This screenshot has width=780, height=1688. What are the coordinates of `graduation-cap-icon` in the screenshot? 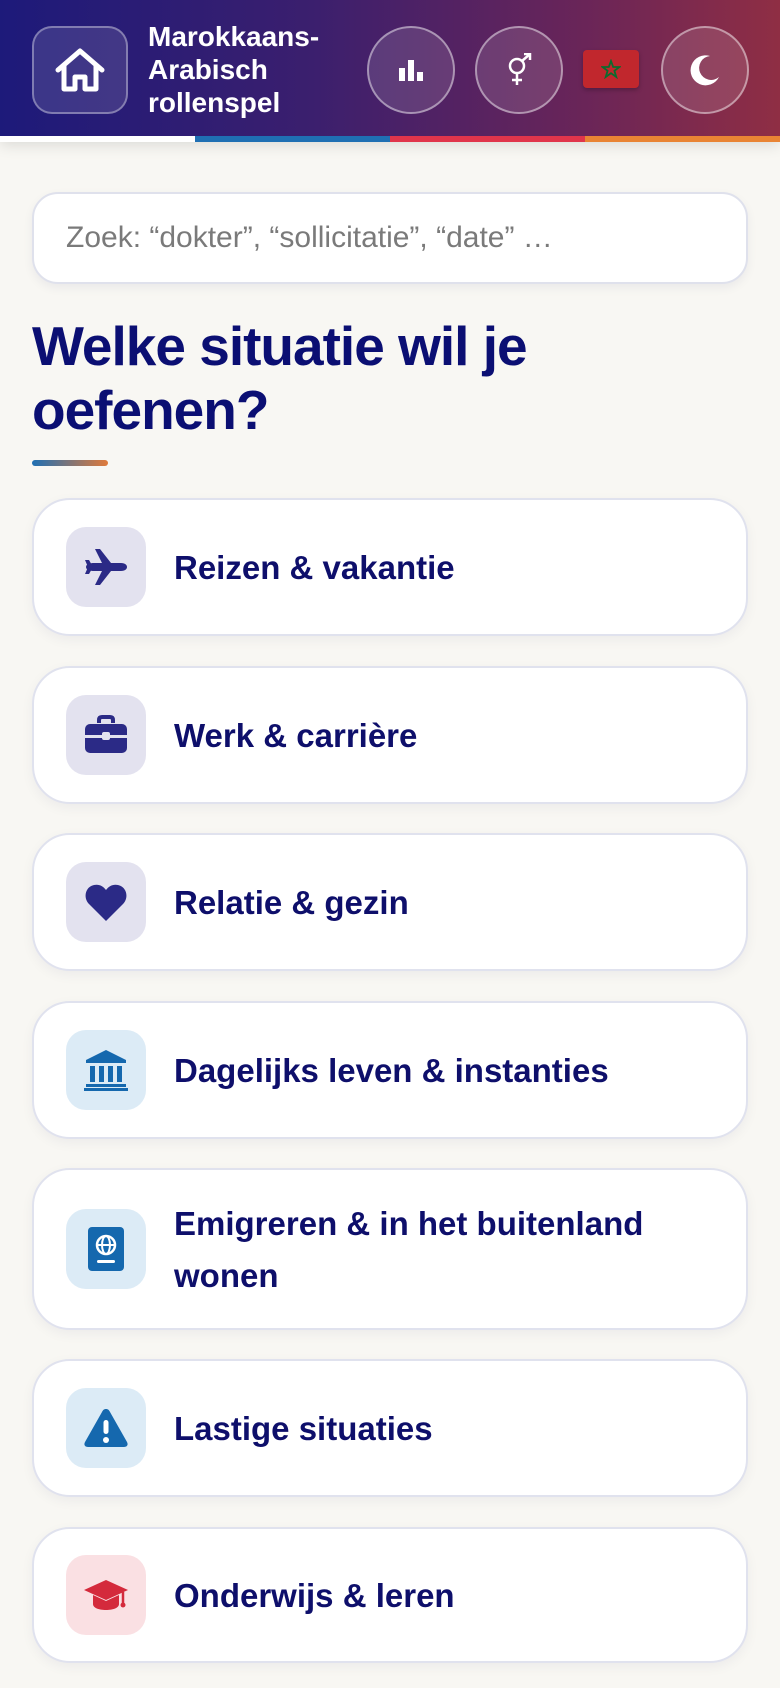 It's located at (106, 1595).